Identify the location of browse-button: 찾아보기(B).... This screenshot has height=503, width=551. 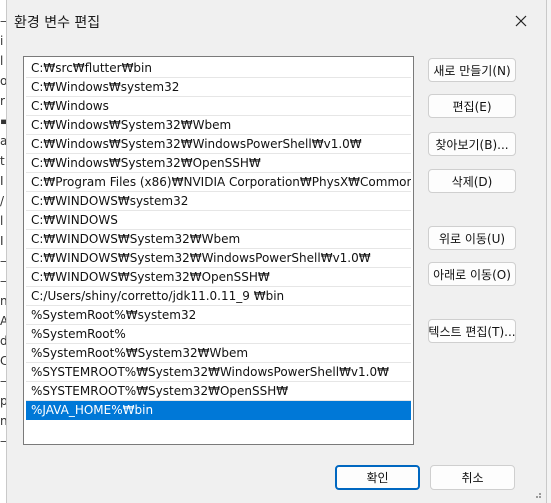
(472, 144).